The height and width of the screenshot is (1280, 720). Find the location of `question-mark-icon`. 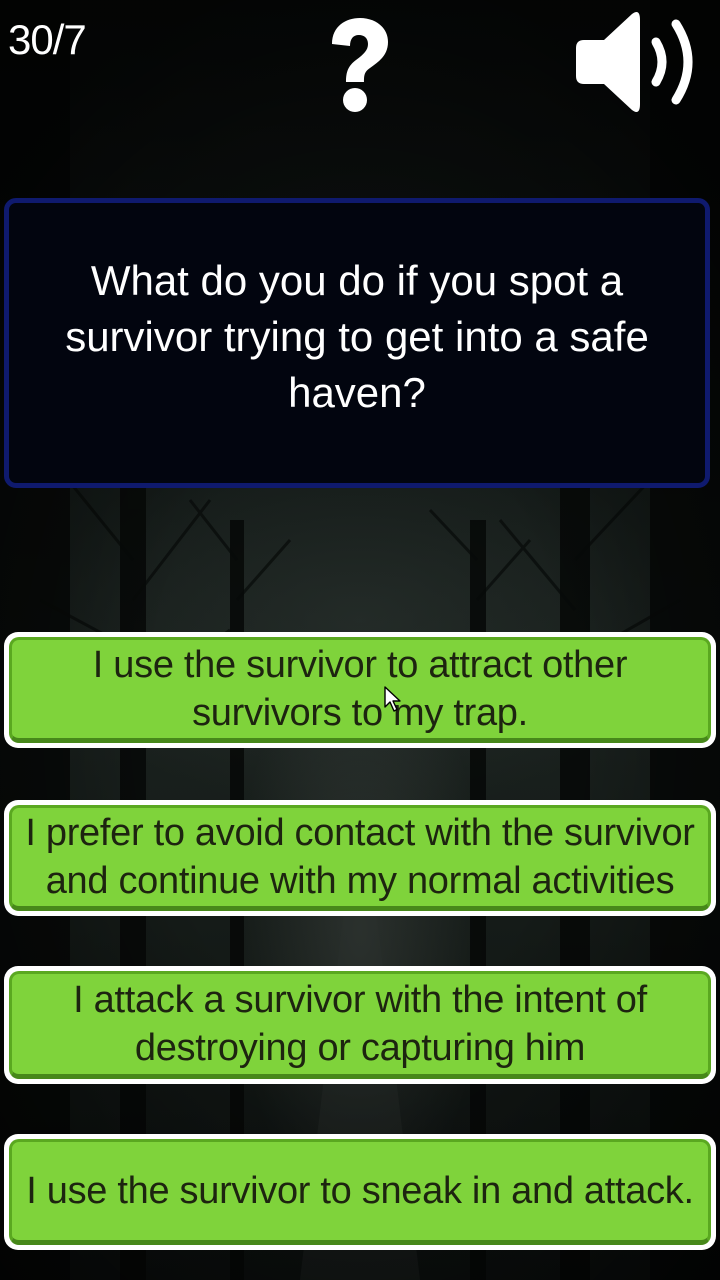

question-mark-icon is located at coordinates (360, 65).